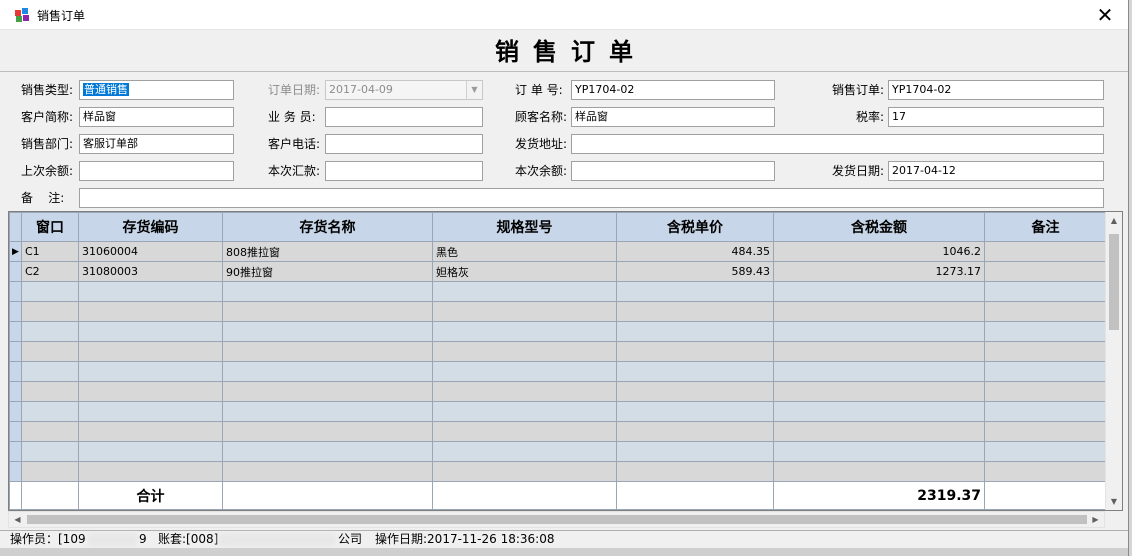 The image size is (1132, 556). I want to click on status-operator: 操作员：[109, so click(48, 539).